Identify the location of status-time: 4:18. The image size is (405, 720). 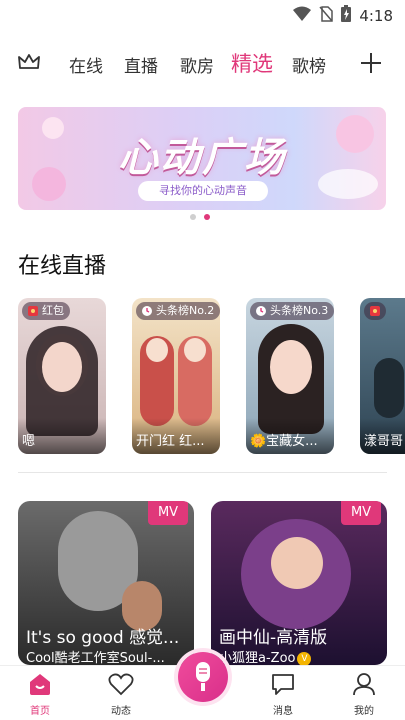
(376, 15).